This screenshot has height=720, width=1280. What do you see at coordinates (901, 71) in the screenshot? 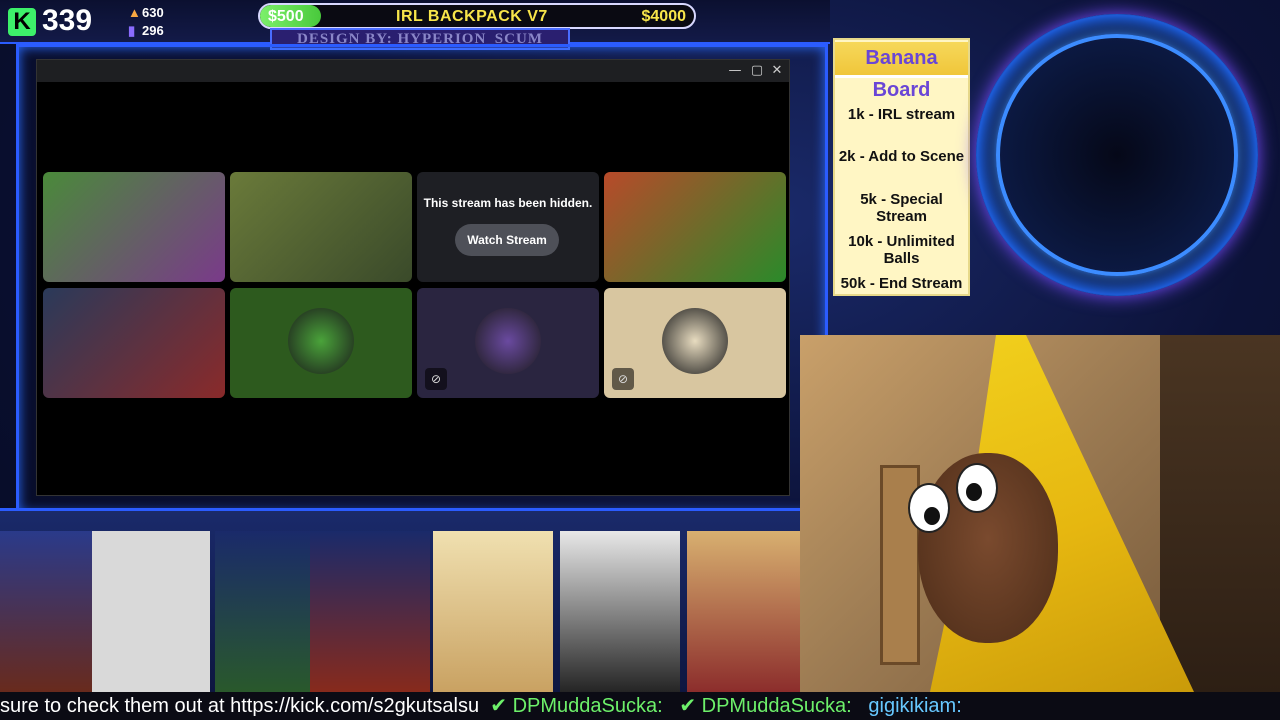
I see `banana-board-title: Banana Board` at bounding box center [901, 71].